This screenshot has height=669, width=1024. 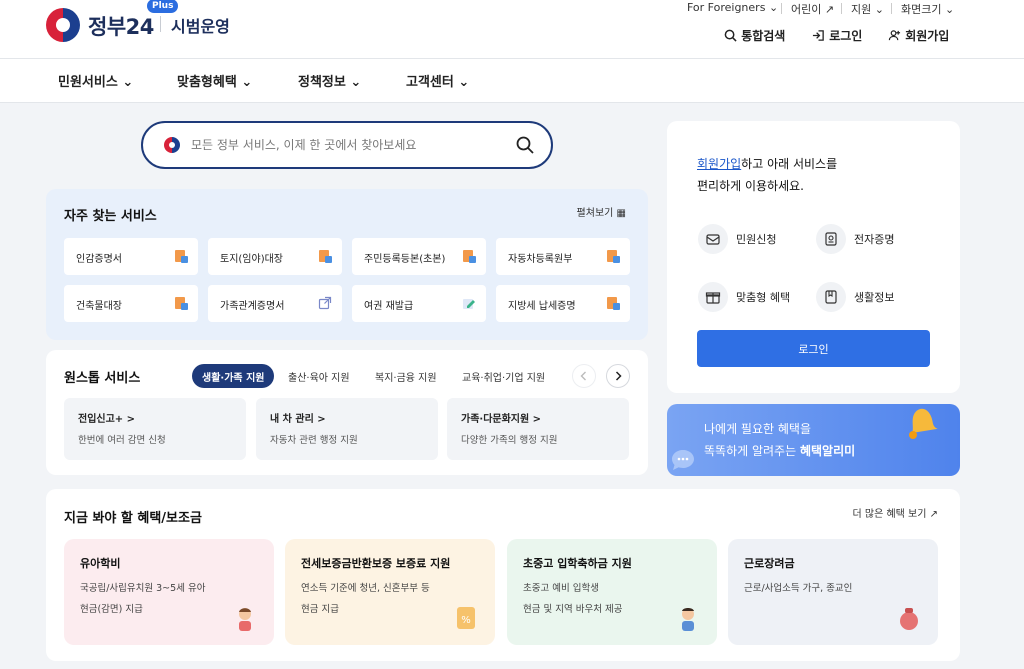 I want to click on tab-welfare-finance: 복지·금융 지원, so click(x=406, y=376).